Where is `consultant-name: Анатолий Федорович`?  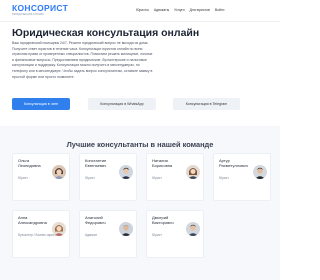
consultant-name: Анатолий Федорович is located at coordinates (95, 220).